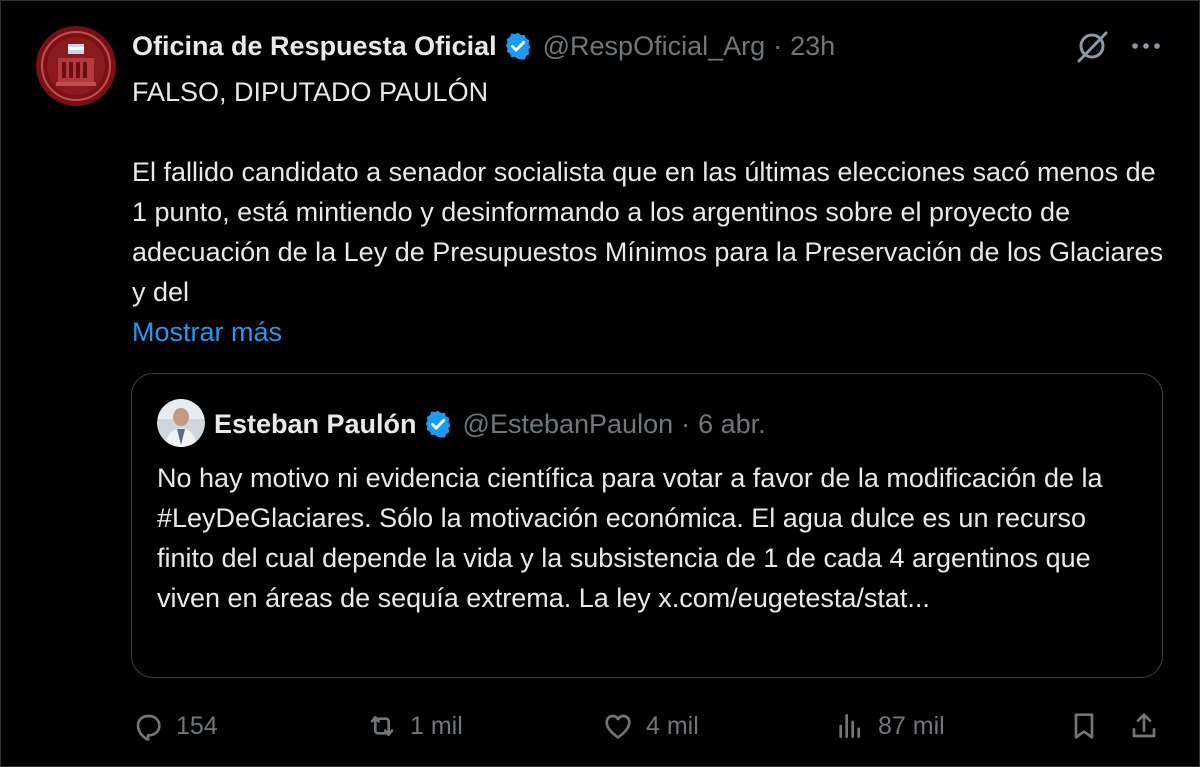 Image resolution: width=1200 pixels, height=767 pixels. What do you see at coordinates (618, 726) in the screenshot?
I see `like-icon` at bounding box center [618, 726].